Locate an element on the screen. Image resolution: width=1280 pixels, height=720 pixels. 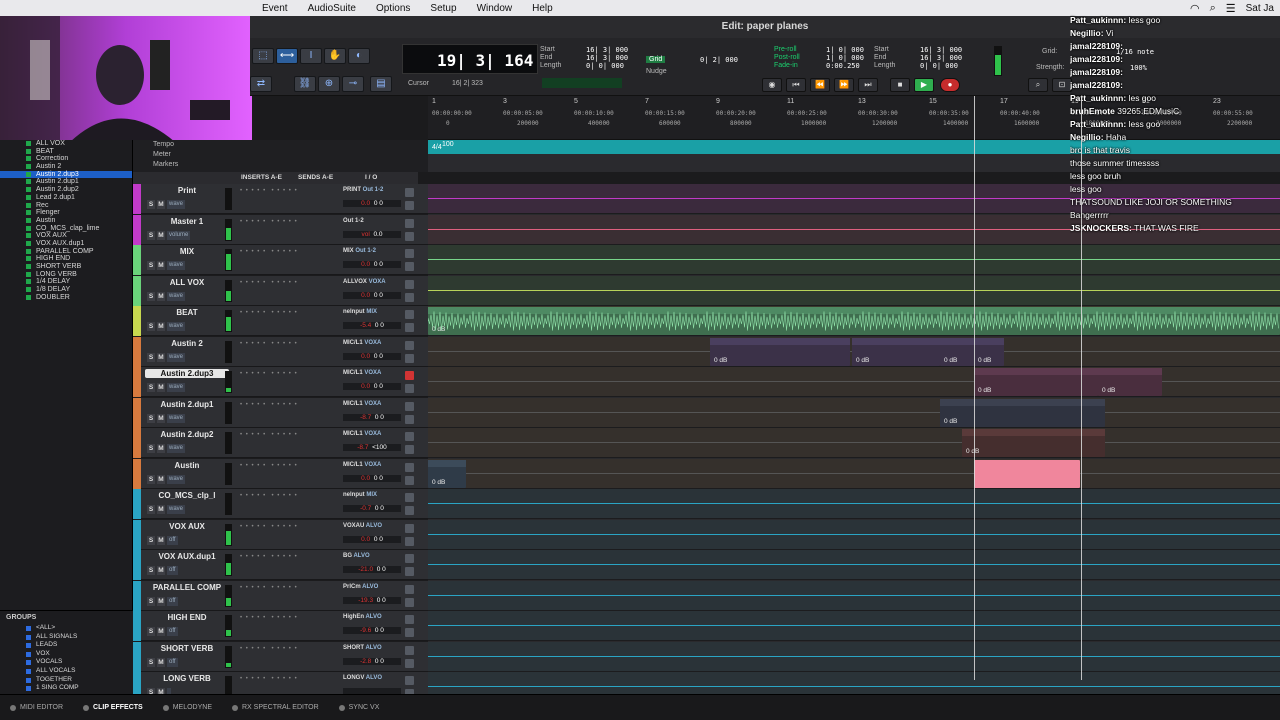
go-to-end-button: ⏭ is located at coordinates (868, 85).